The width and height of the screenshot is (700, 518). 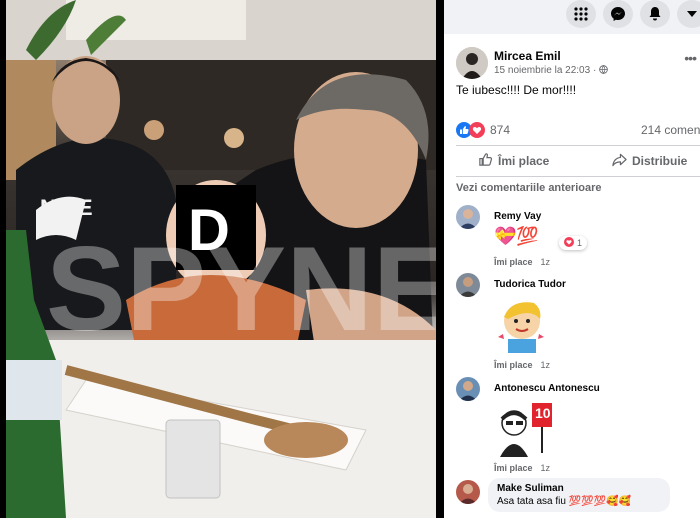 I want to click on post-header: Mircea Emil 15 noiembrie la 22:03 · •••, so click(x=572, y=62).